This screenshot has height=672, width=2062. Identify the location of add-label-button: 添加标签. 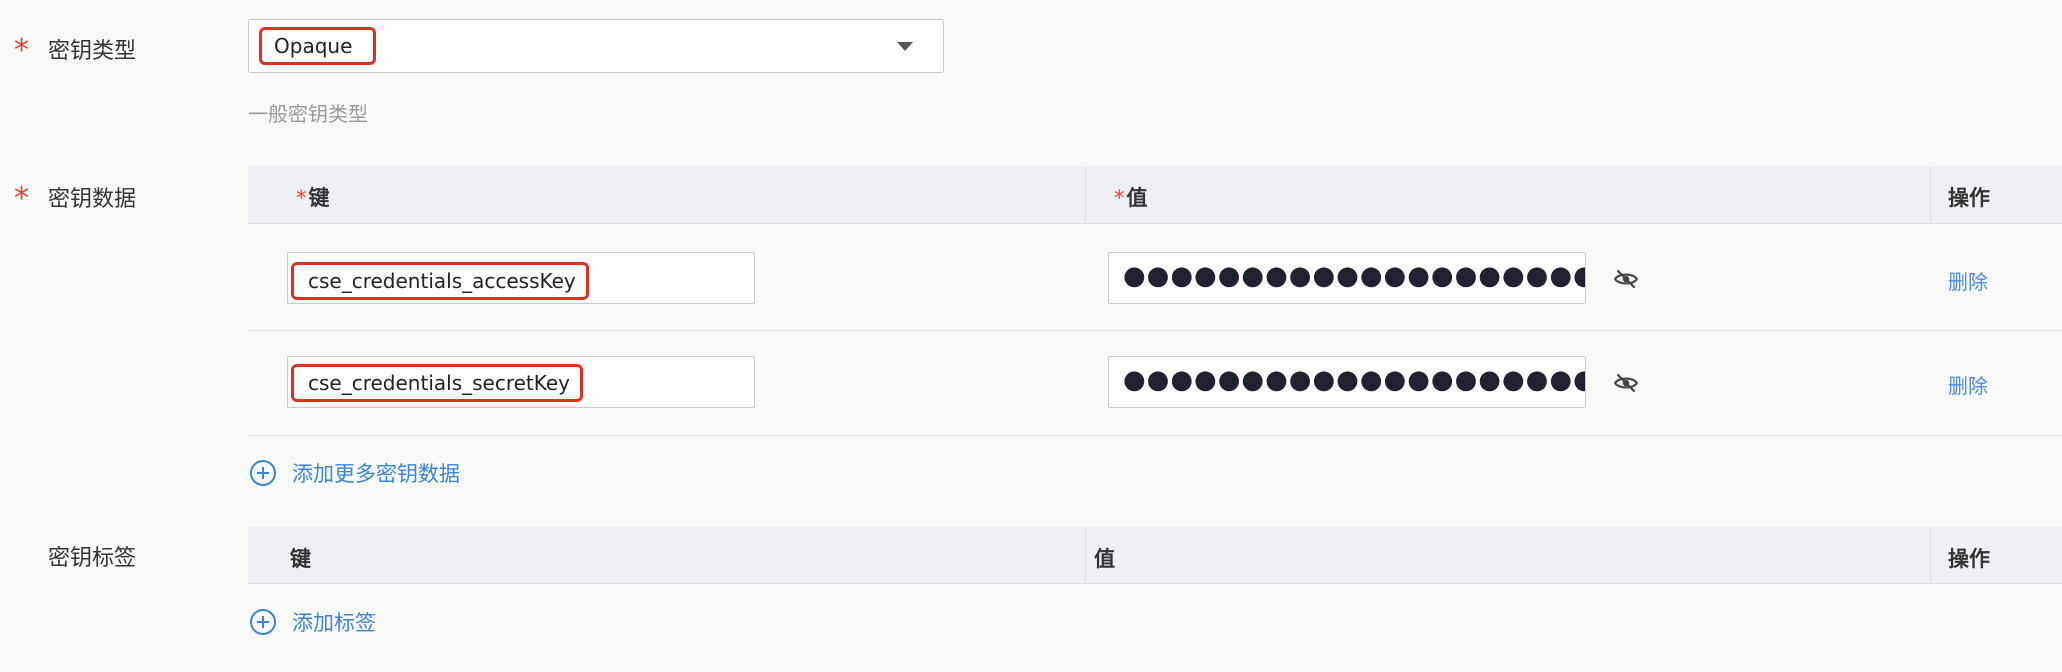
(313, 622).